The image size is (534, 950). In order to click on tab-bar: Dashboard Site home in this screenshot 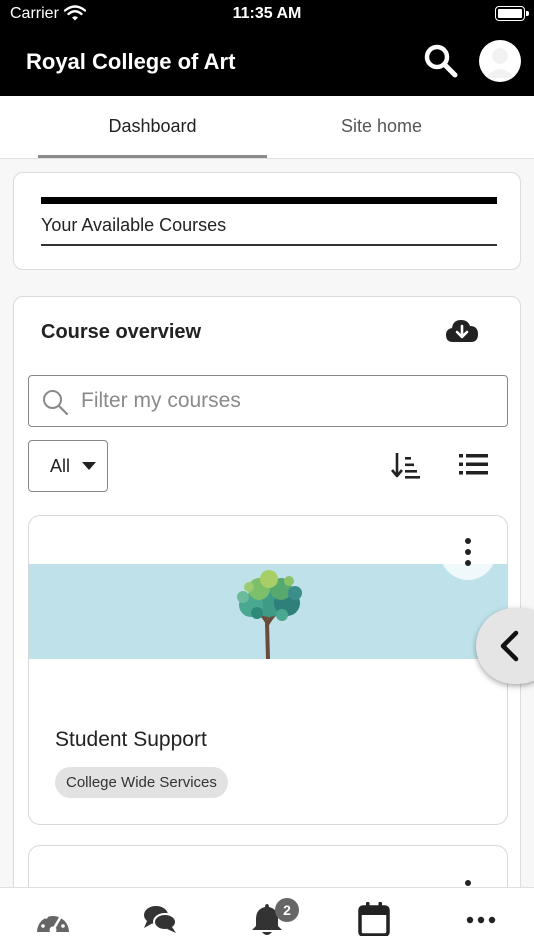, I will do `click(267, 127)`.